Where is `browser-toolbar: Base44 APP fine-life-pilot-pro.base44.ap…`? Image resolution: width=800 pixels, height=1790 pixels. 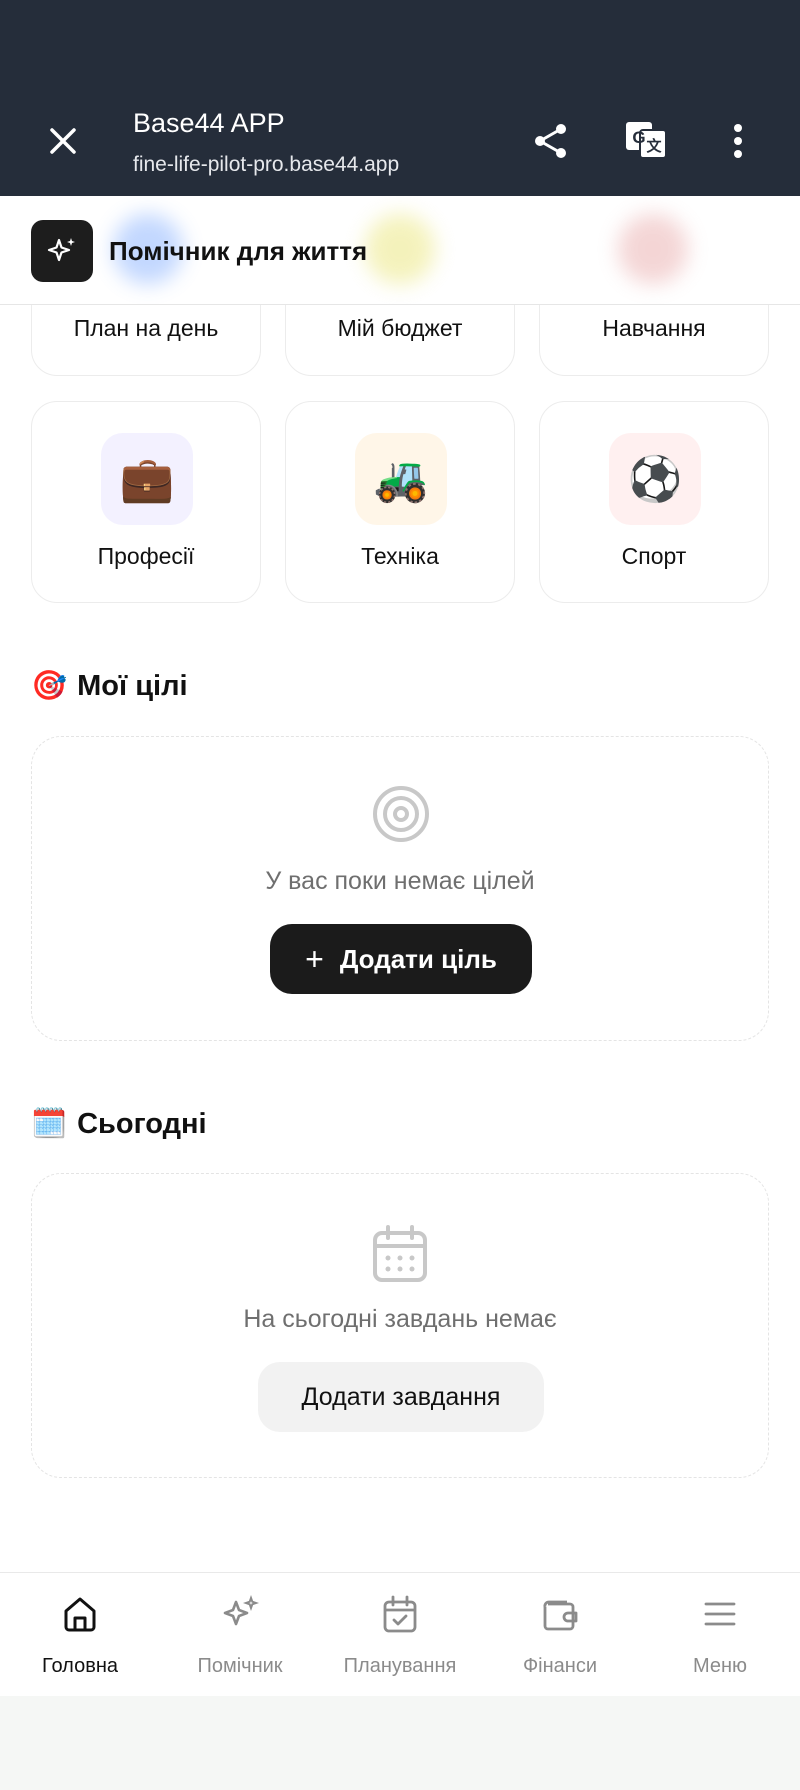
browser-toolbar: Base44 APP fine-life-pilot-pro.base44.ap… is located at coordinates (400, 98).